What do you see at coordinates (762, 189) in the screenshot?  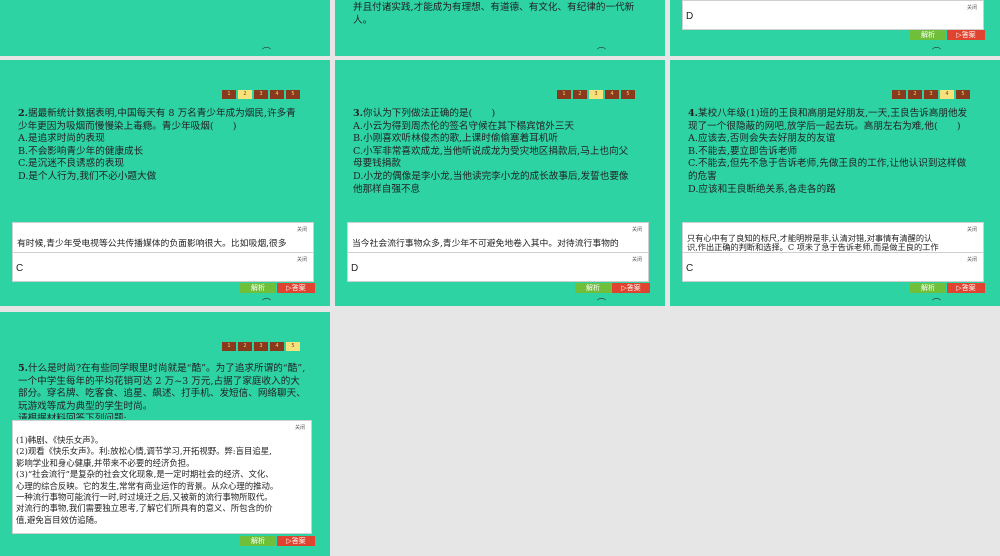 I see `option-d: D.应该和王良断绝关系,各走各的路` at bounding box center [762, 189].